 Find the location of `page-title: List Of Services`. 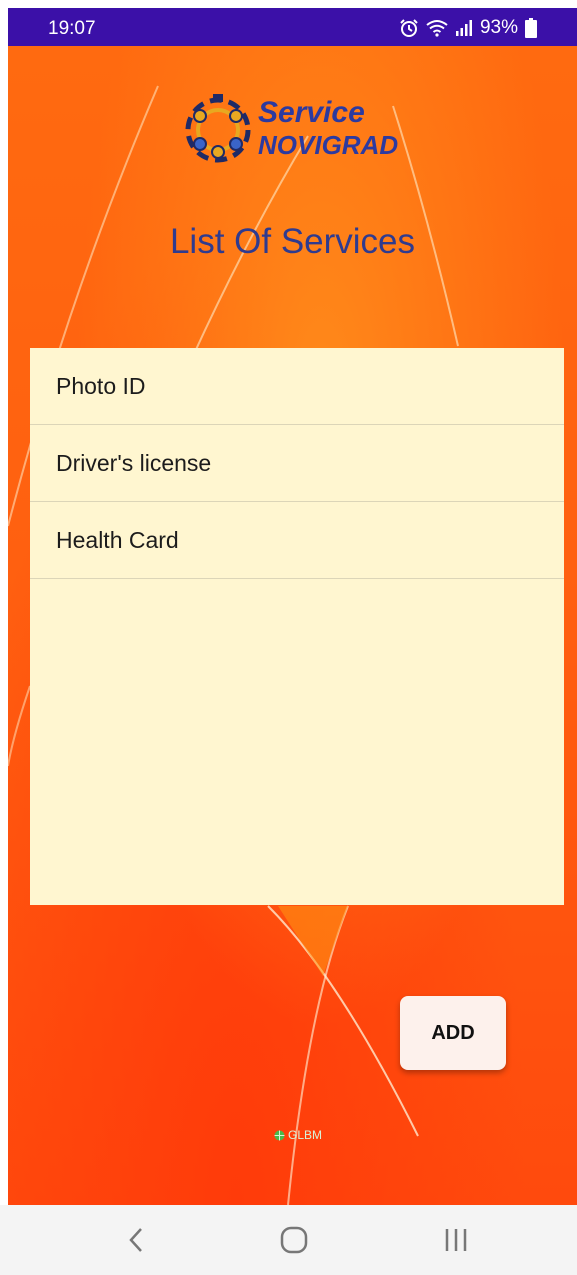

page-title: List Of Services is located at coordinates (292, 241).